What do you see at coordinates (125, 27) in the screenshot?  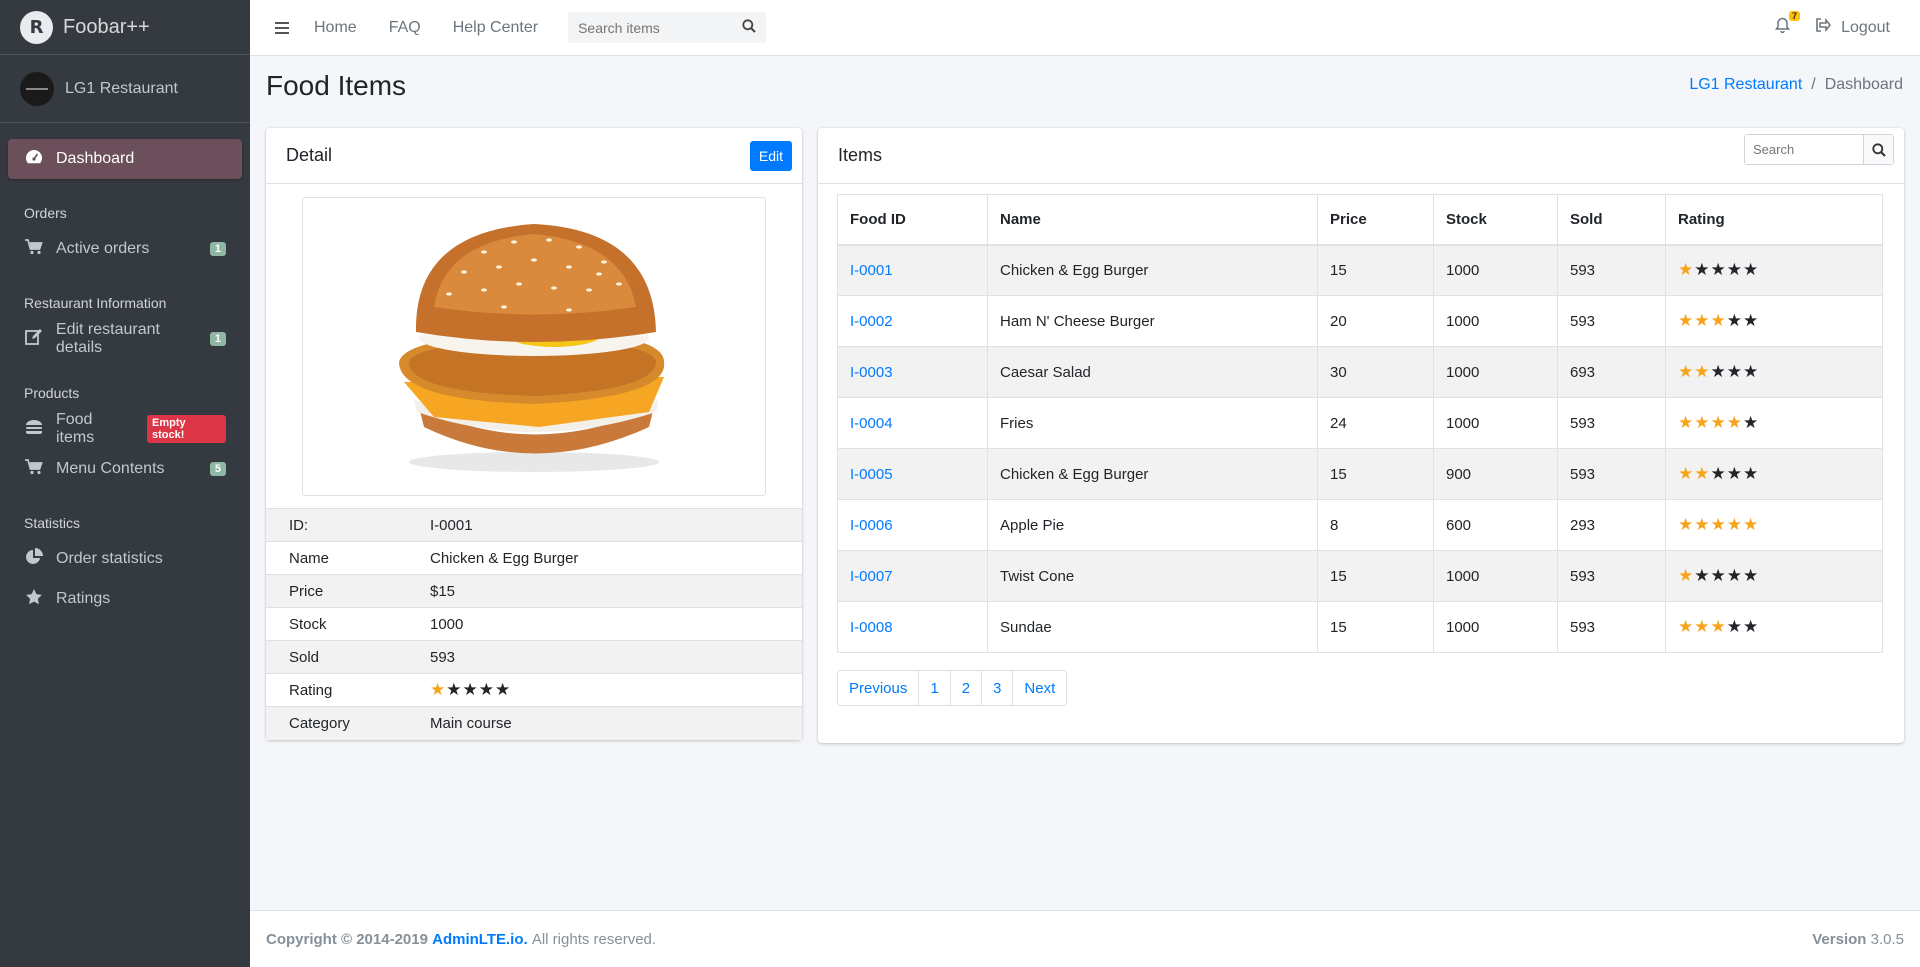 I see `brand-link: R Foobar++` at bounding box center [125, 27].